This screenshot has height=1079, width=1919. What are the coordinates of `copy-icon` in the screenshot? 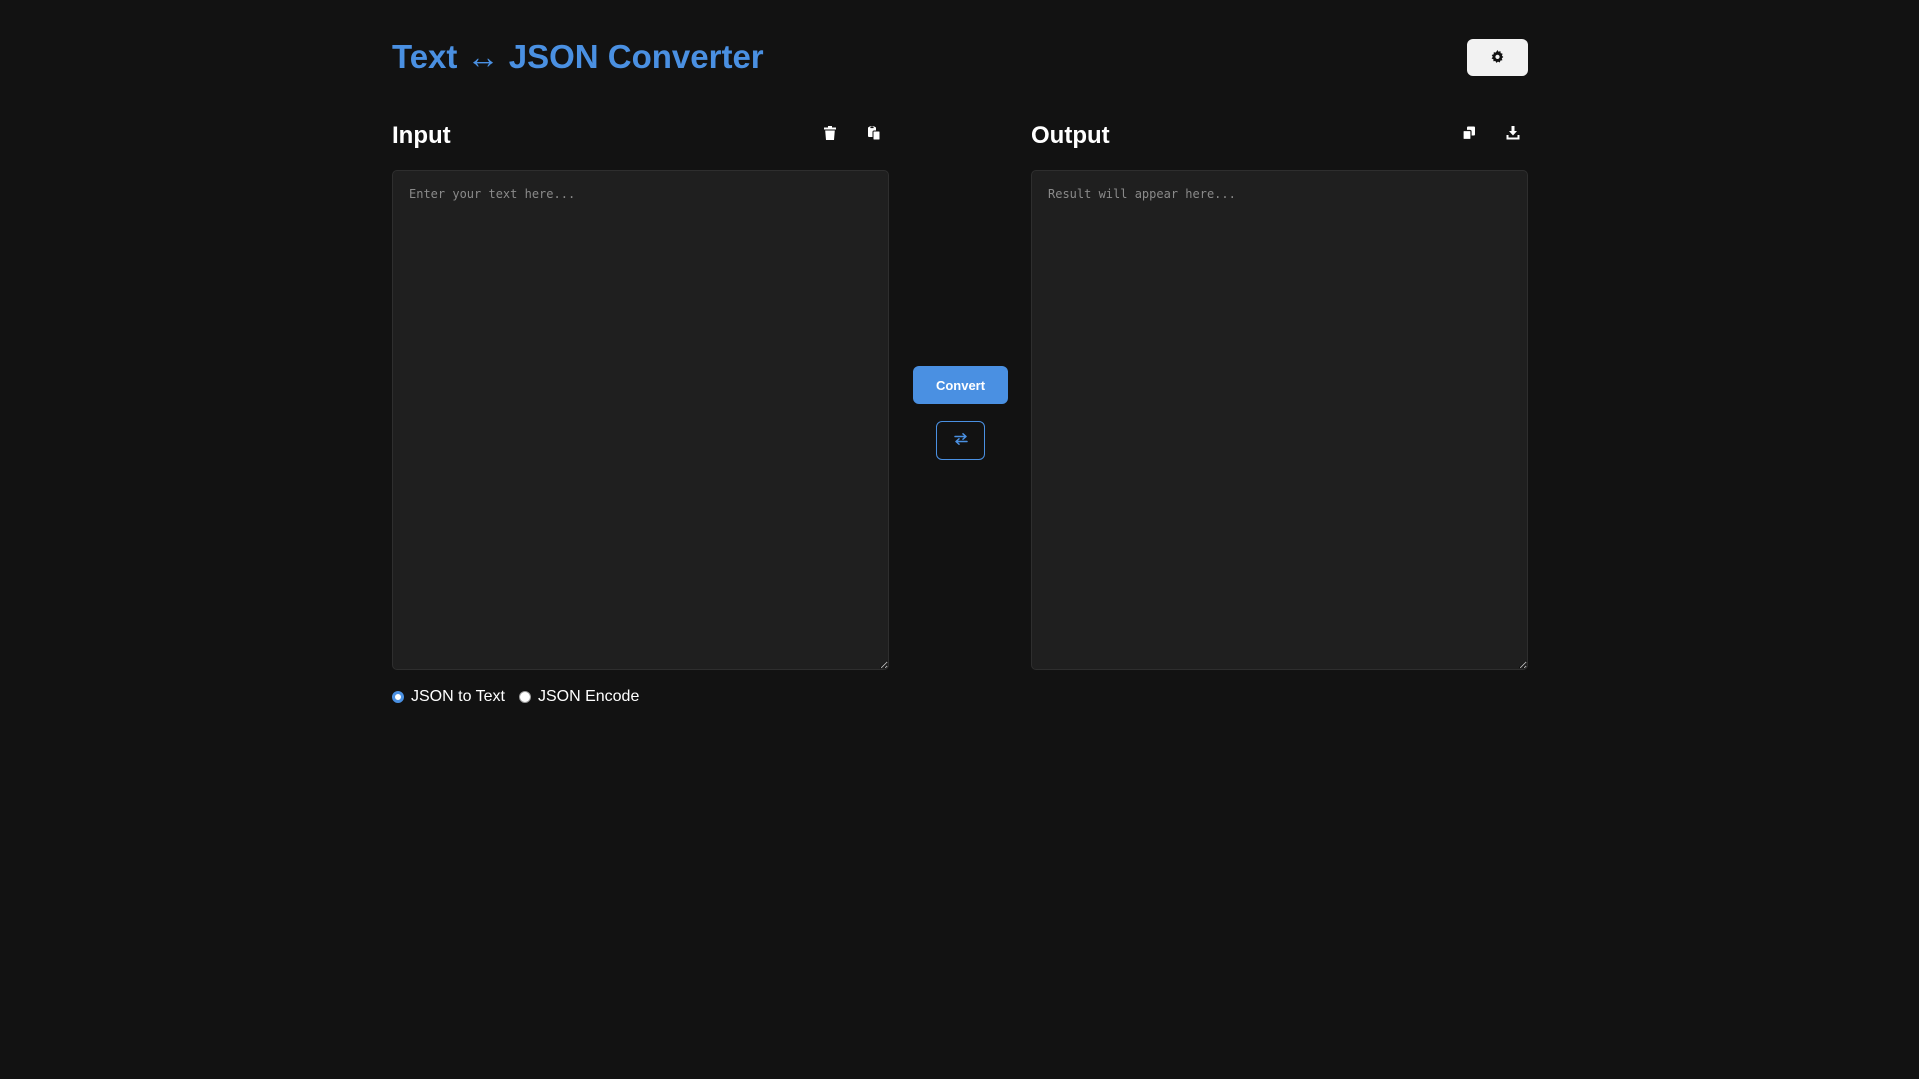 It's located at (1469, 134).